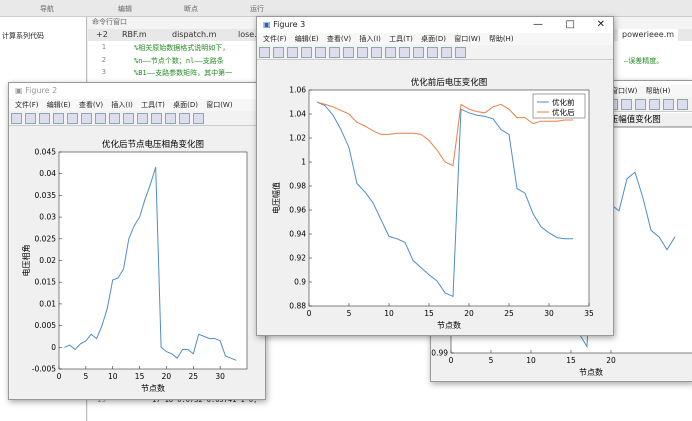 Image resolution: width=692 pixels, height=421 pixels. Describe the element at coordinates (53, 347) in the screenshot. I see `y-tick-label: 0` at that location.